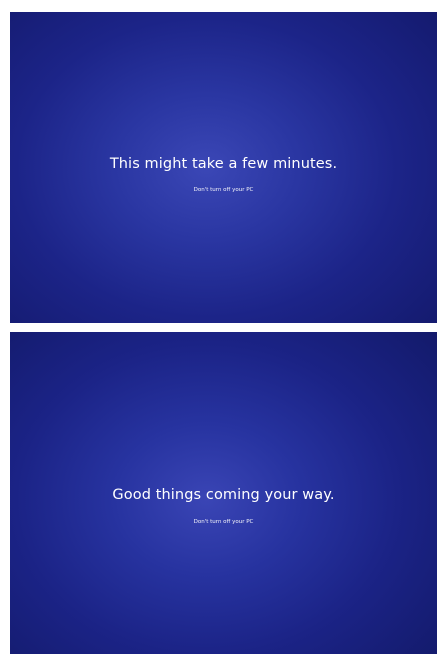 Image resolution: width=447 pixels, height=655 pixels. Describe the element at coordinates (223, 164) in the screenshot. I see `status-headline: This might take a few minutes.` at that location.